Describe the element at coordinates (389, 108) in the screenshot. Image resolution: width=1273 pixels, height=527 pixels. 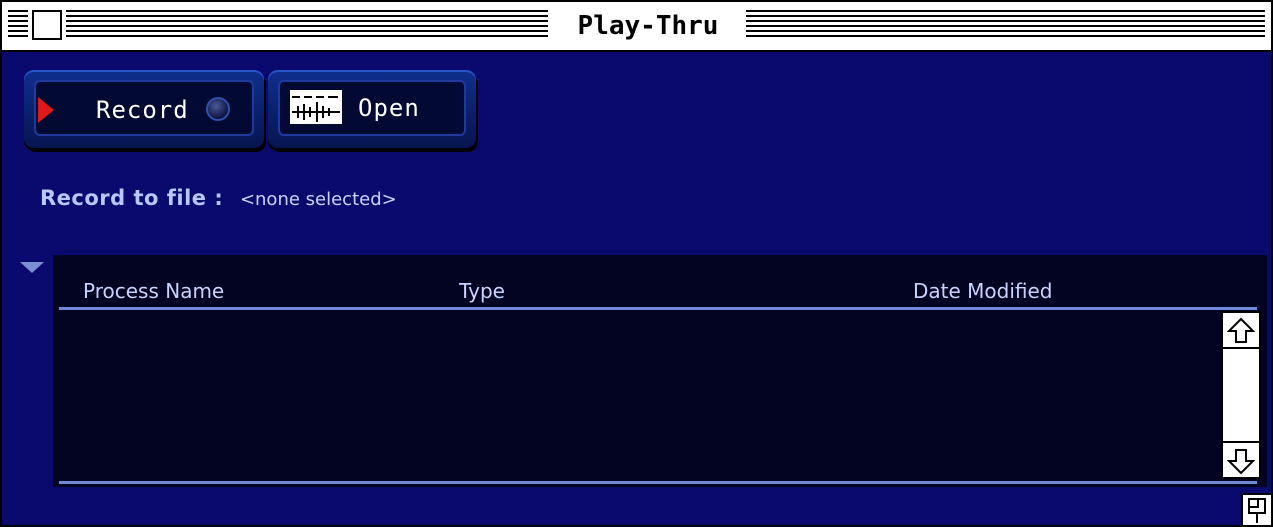
I see `open-button-label: Open` at that location.